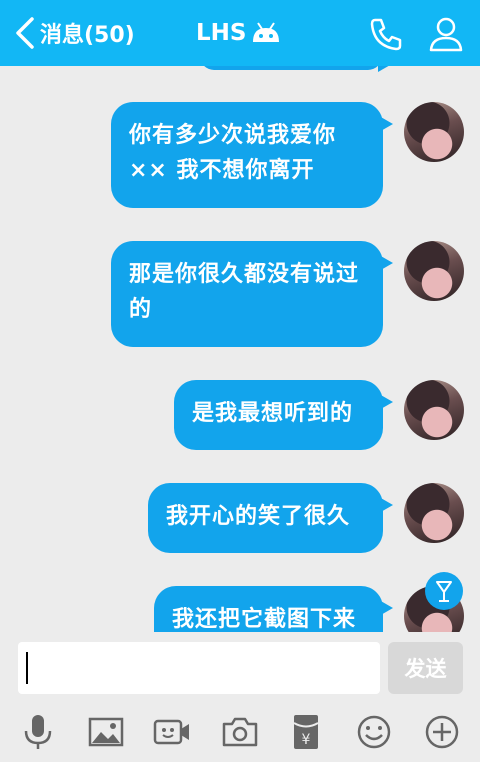 This screenshot has width=480, height=762. I want to click on profile-button, so click(446, 34).